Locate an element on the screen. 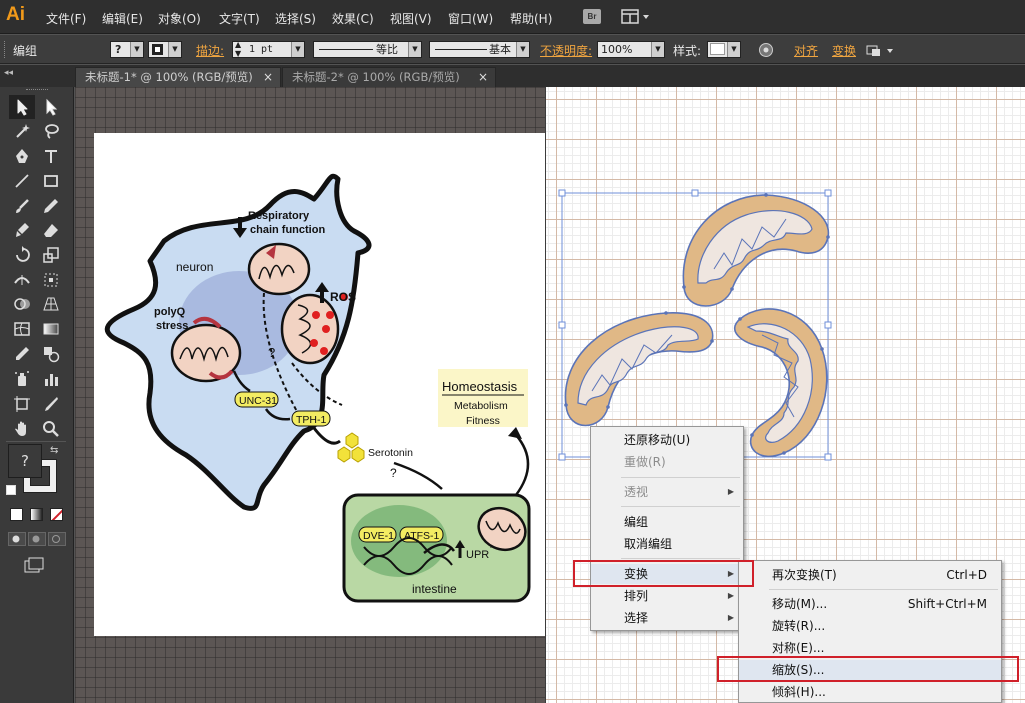 The width and height of the screenshot is (1025, 703). mitochondrion-shape-right is located at coordinates (780, 383).